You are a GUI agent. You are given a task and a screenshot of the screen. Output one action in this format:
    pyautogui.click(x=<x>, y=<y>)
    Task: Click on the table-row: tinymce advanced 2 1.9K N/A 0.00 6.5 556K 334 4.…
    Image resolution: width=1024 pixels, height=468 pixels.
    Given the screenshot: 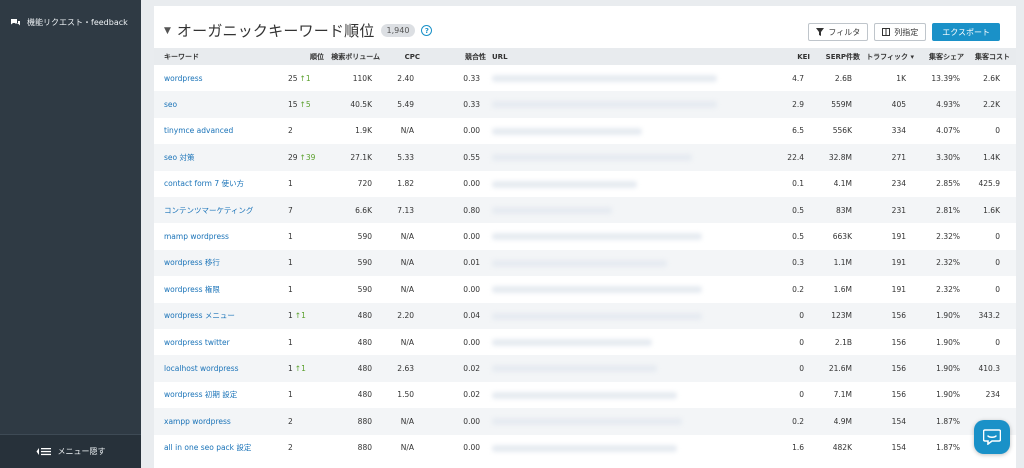 What is the action you would take?
    pyautogui.click(x=585, y=131)
    